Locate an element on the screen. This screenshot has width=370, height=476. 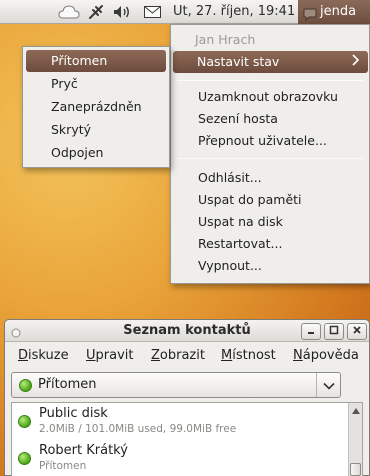
status-item-busy: Zaneprázdněn is located at coordinates (96, 107).